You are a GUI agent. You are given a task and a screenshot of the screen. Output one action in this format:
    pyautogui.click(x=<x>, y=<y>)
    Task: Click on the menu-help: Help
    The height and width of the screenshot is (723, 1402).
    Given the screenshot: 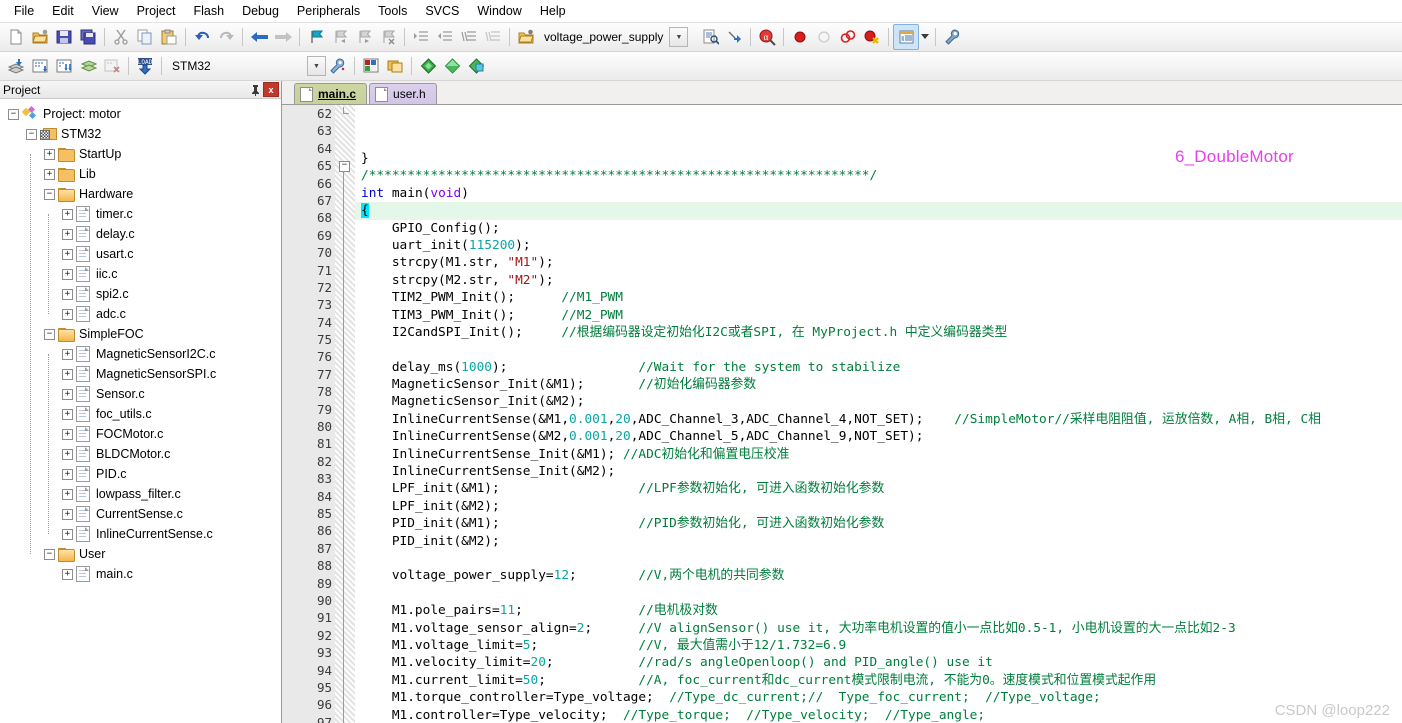 What is the action you would take?
    pyautogui.click(x=553, y=11)
    